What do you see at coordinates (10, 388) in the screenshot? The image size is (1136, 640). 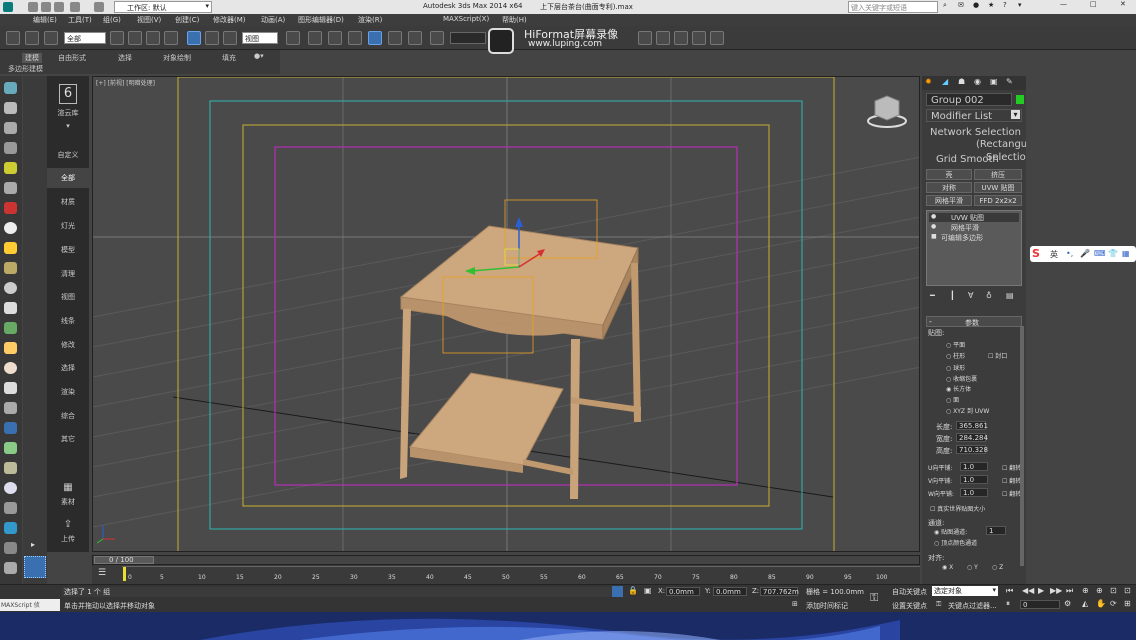 I see `lines-icon` at bounding box center [10, 388].